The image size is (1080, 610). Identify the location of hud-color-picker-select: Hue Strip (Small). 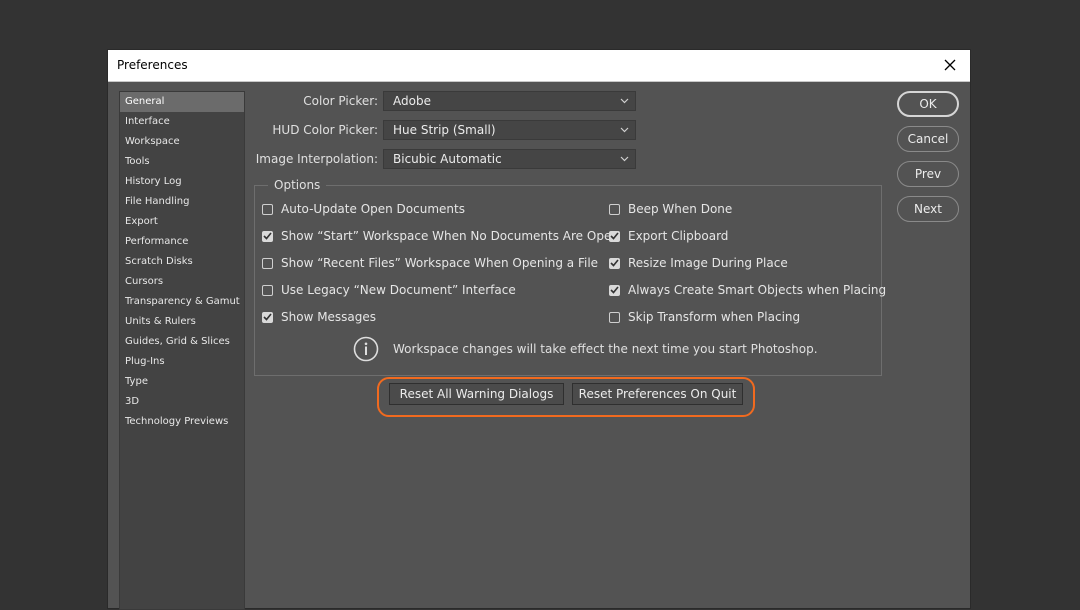
(509, 130).